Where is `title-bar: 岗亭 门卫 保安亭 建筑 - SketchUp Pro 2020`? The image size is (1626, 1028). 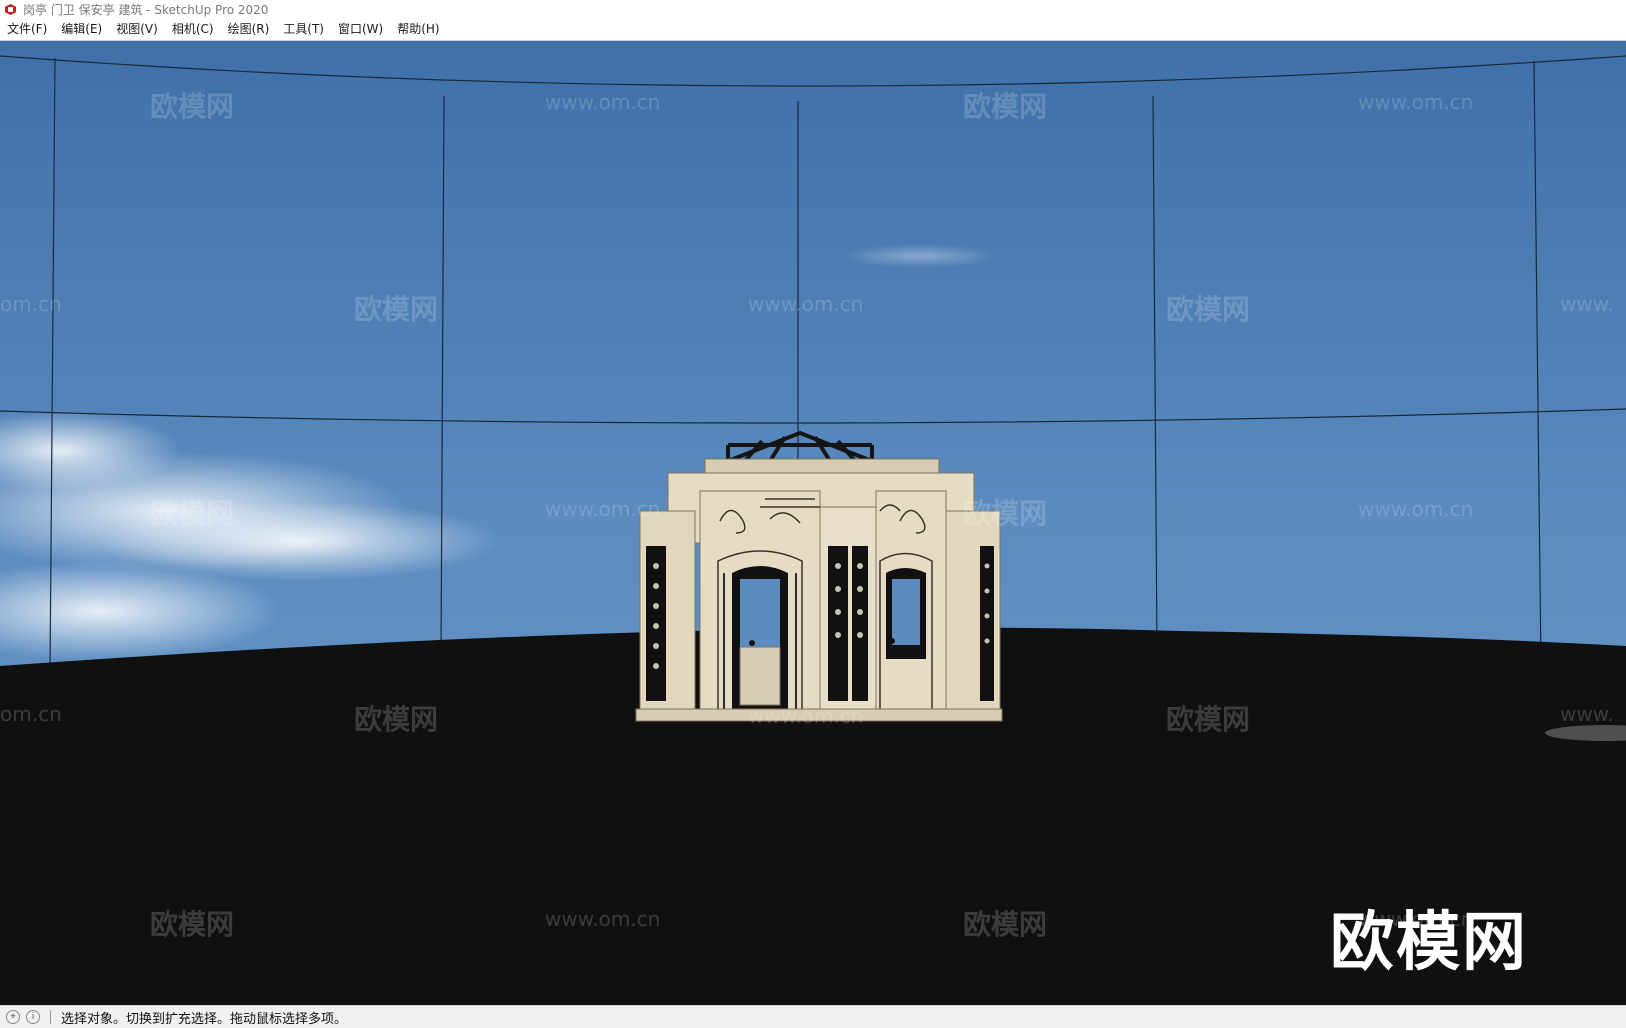
title-bar: 岗亭 门卫 保安亭 建筑 - SketchUp Pro 2020 is located at coordinates (813, 9).